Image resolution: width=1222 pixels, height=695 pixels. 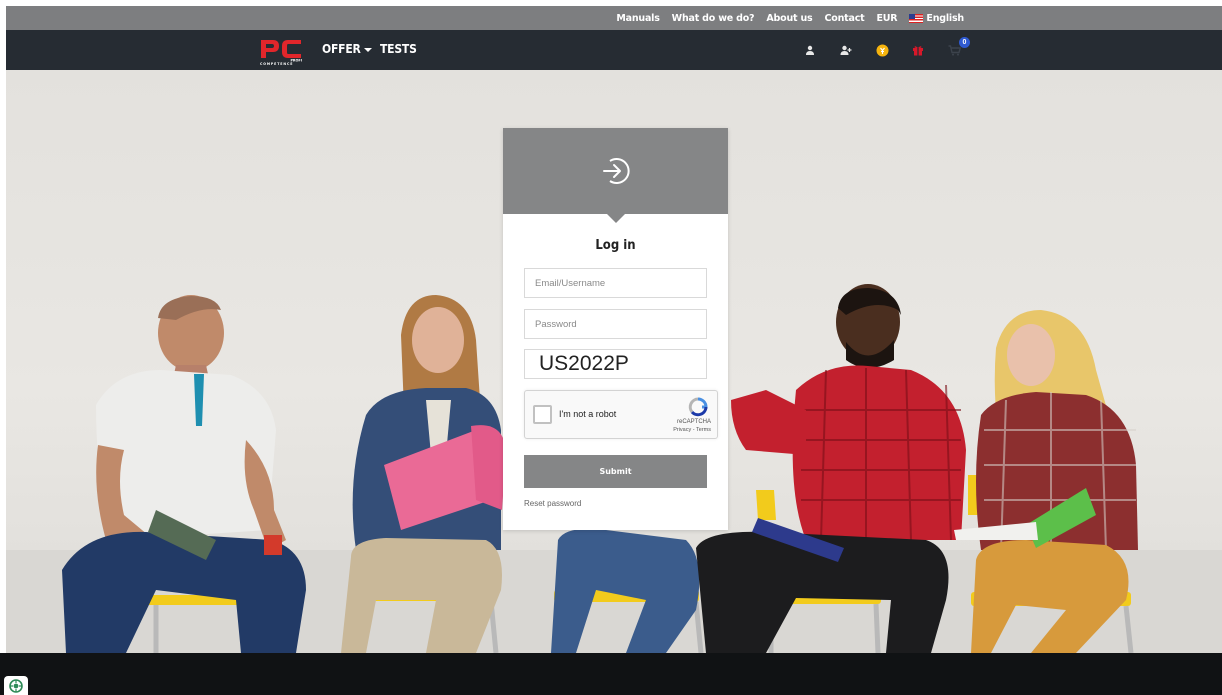 What do you see at coordinates (615, 283) in the screenshot?
I see `email-username-input` at bounding box center [615, 283].